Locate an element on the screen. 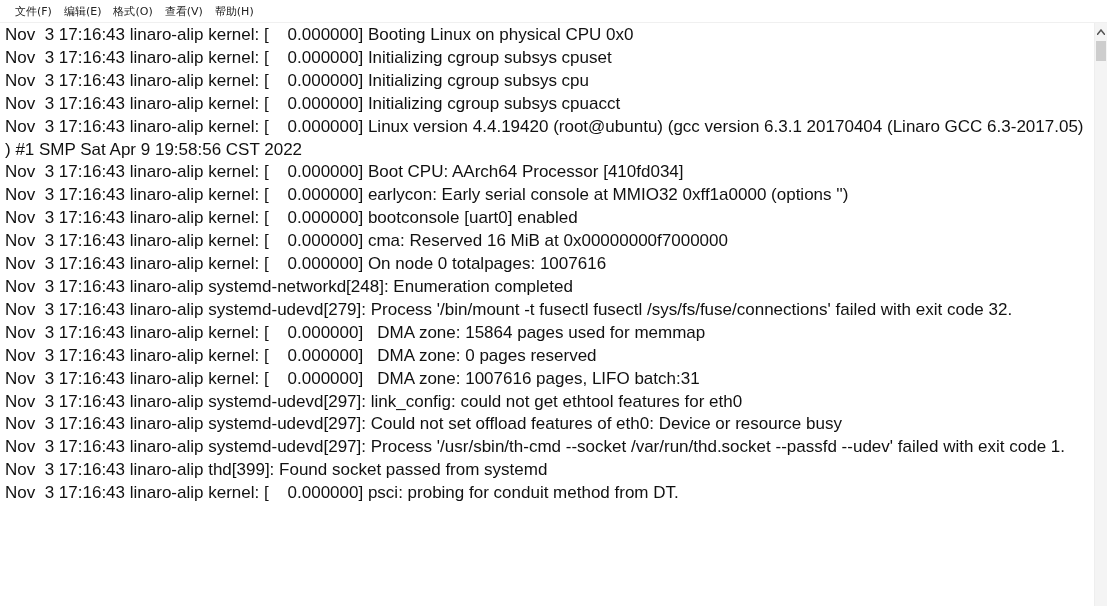 The image size is (1107, 606). log-line: Nov 3 17:16:43 linaro-alip kernel: [ 0.000000] Booting Linux on physical CPU 0x0 is located at coordinates (320, 35).